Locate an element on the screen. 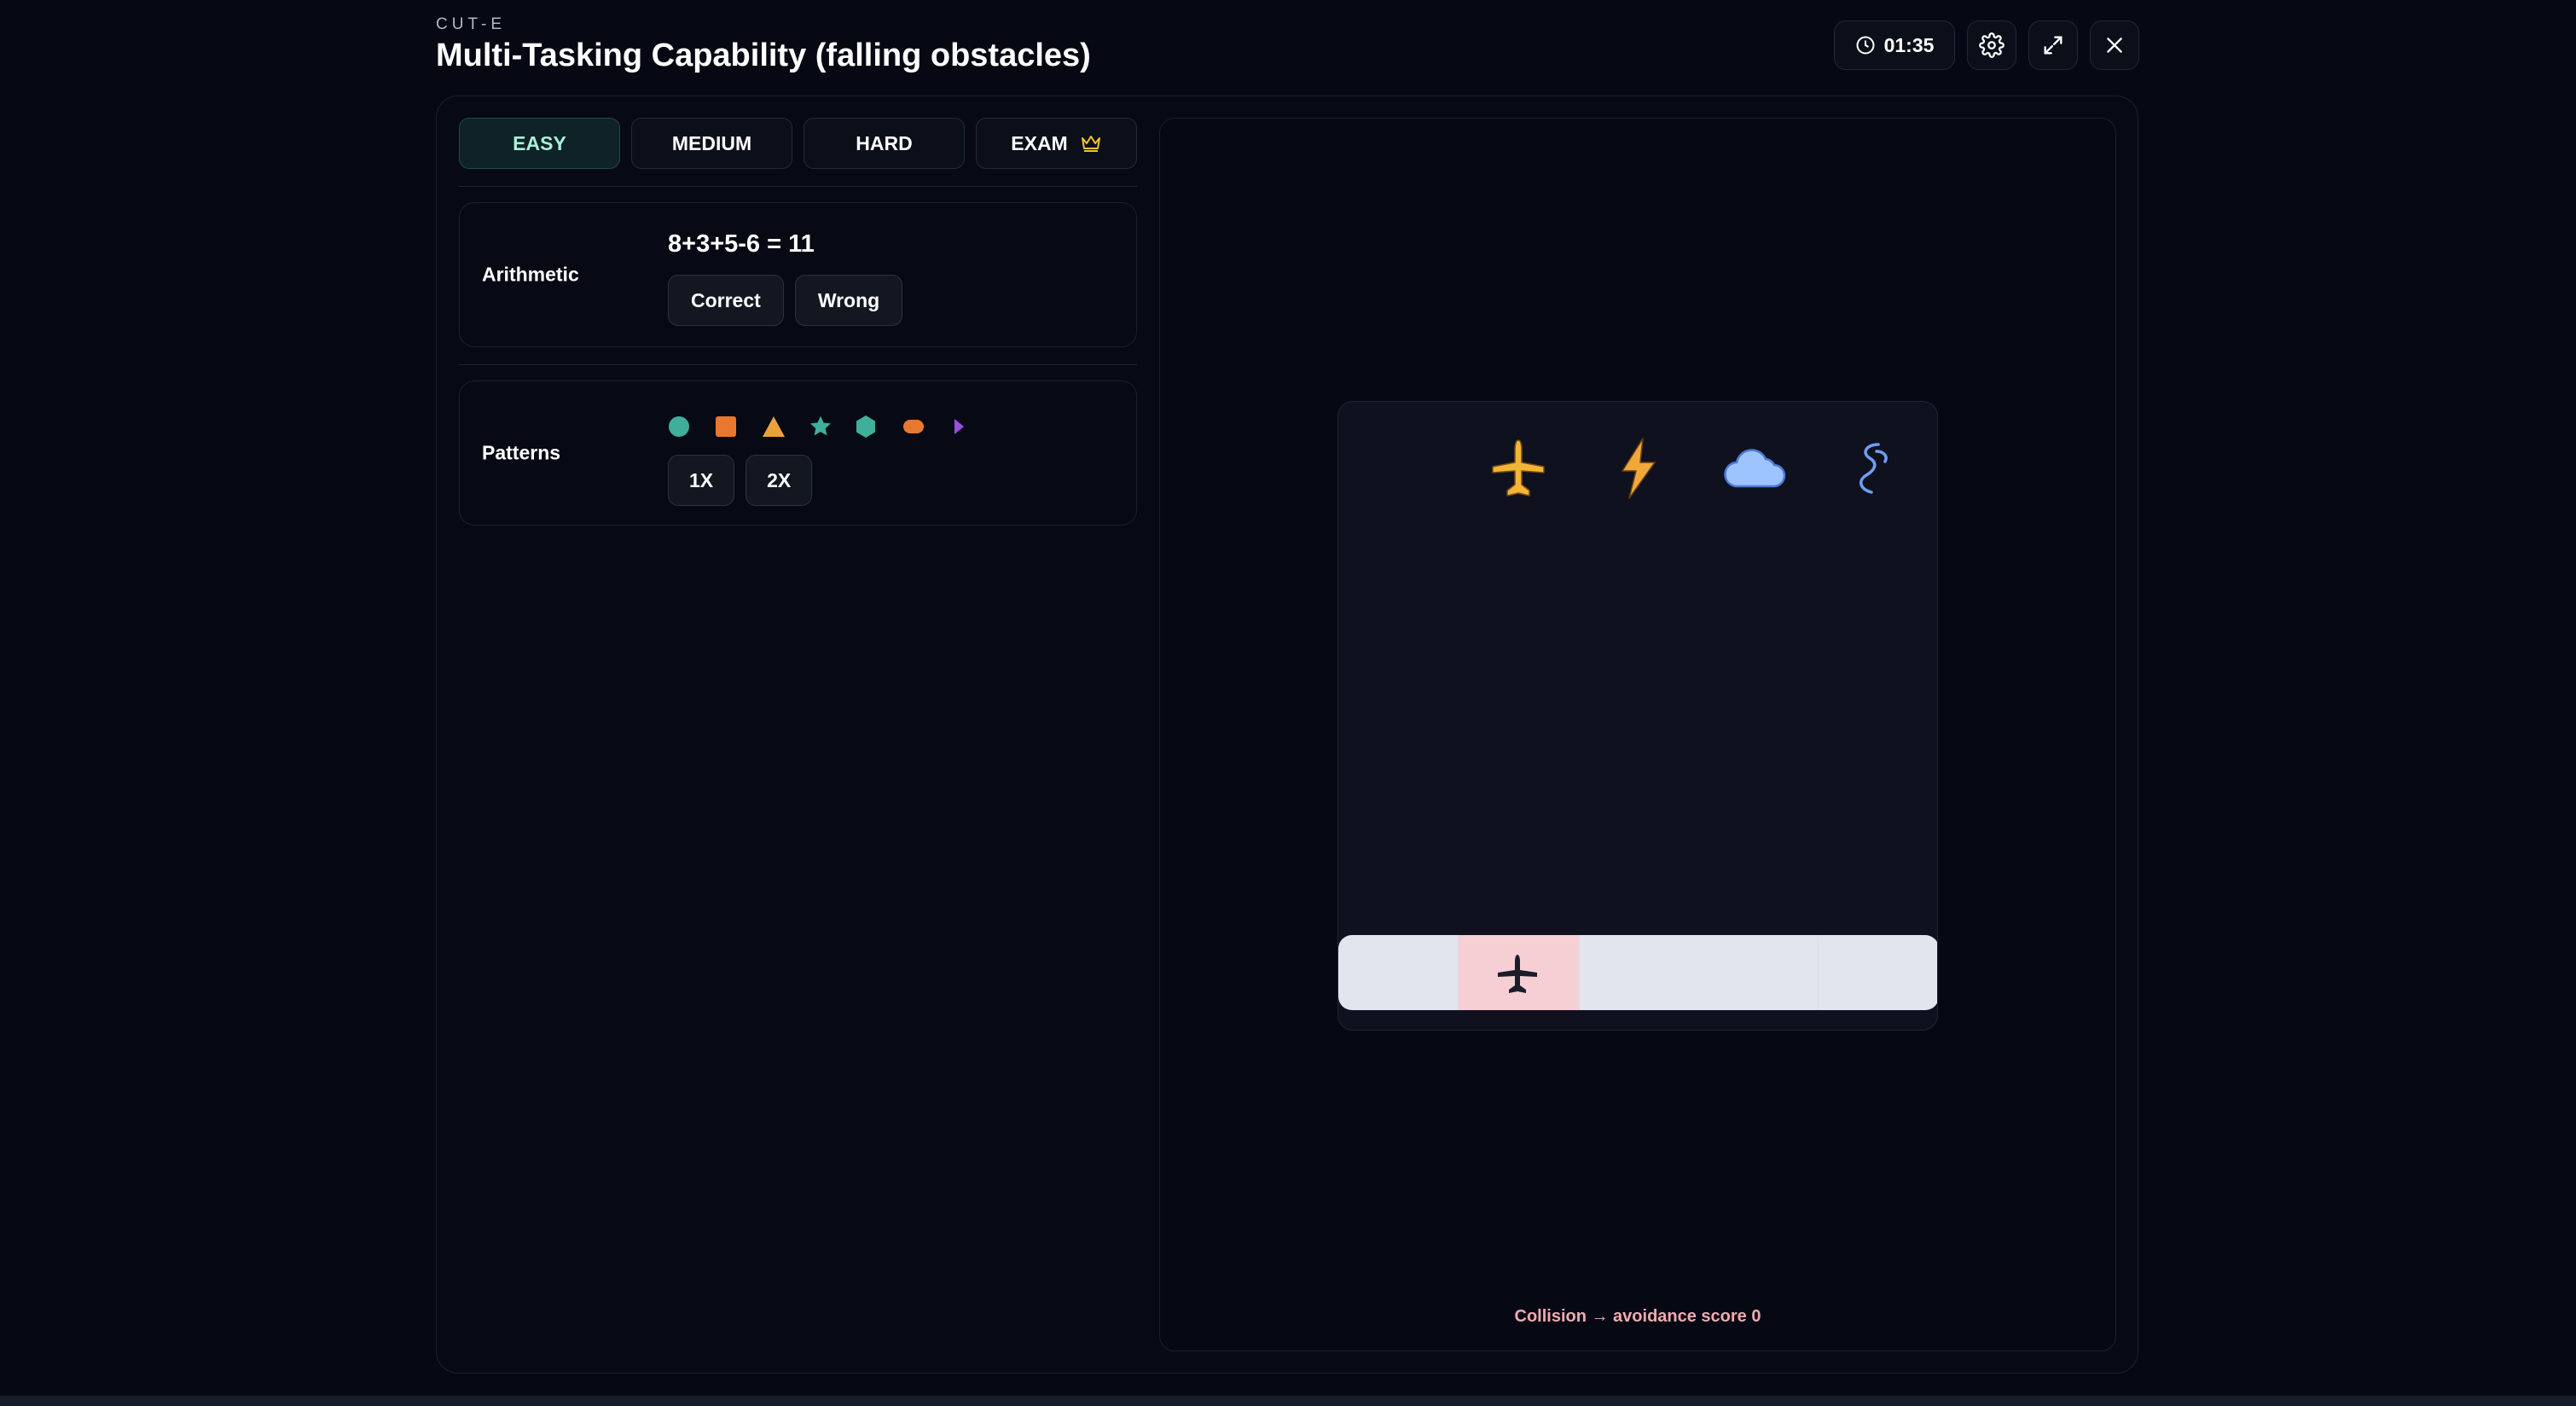  wrong-button: Wrong is located at coordinates (848, 300).